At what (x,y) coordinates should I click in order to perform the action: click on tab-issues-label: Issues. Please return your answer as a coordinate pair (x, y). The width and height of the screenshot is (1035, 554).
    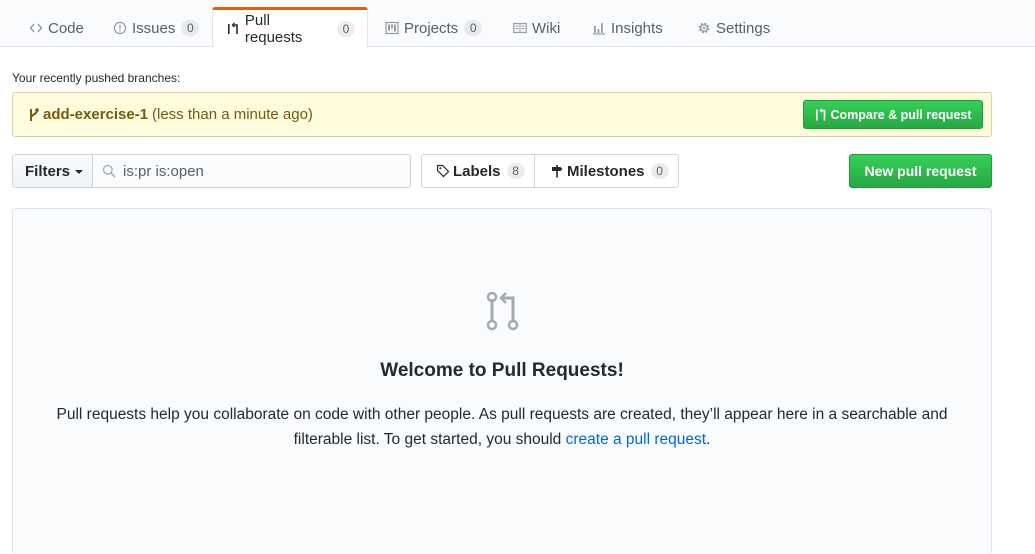
    Looking at the image, I should click on (154, 28).